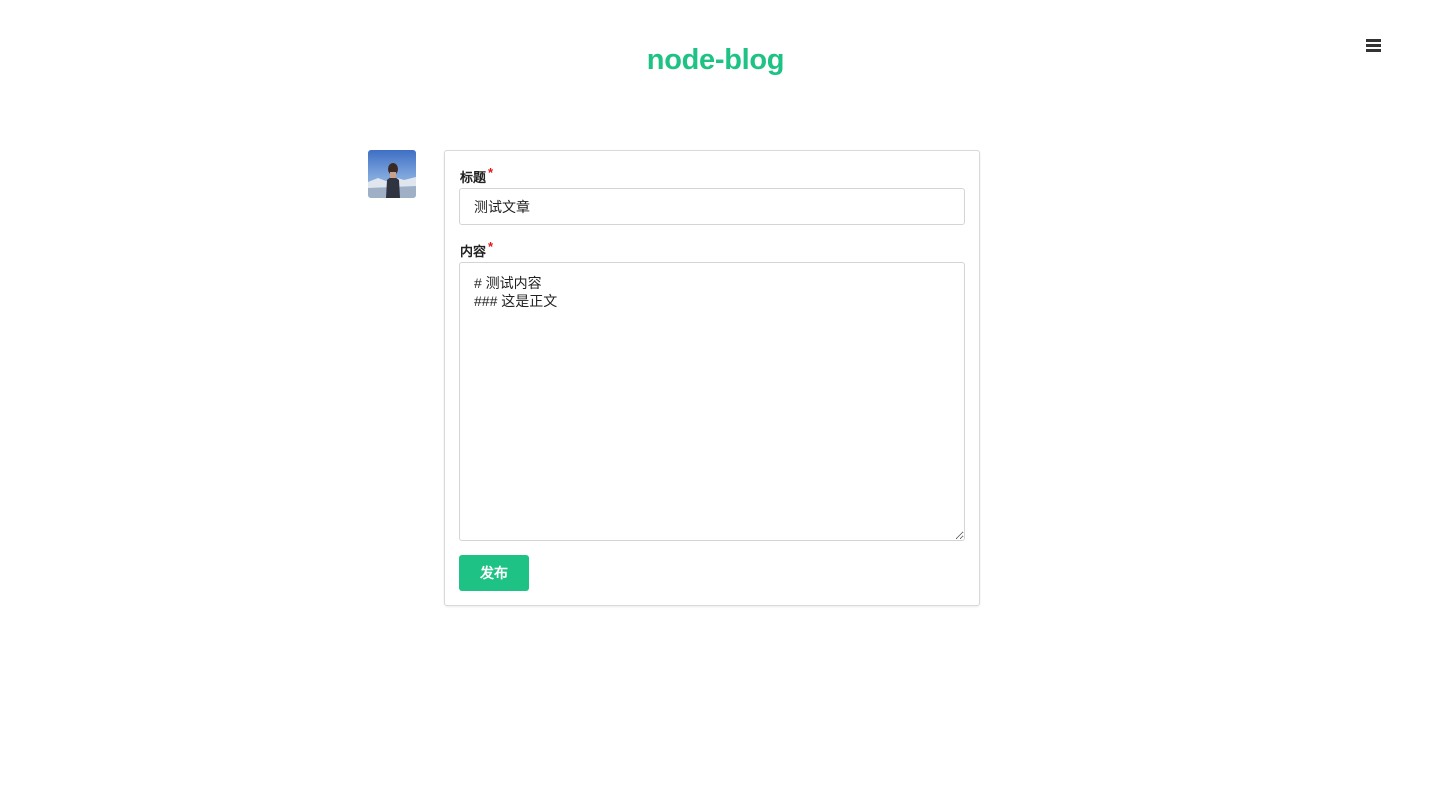  I want to click on site-header: node-blog, so click(715, 55).